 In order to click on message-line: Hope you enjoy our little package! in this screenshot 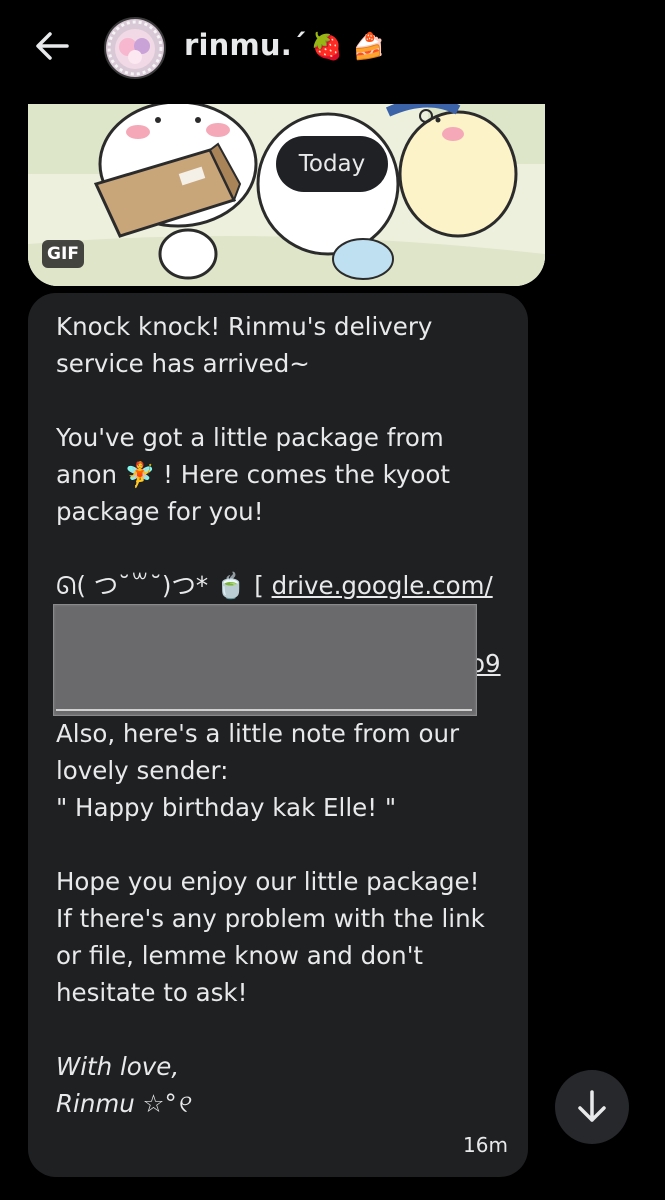, I will do `click(268, 881)`.